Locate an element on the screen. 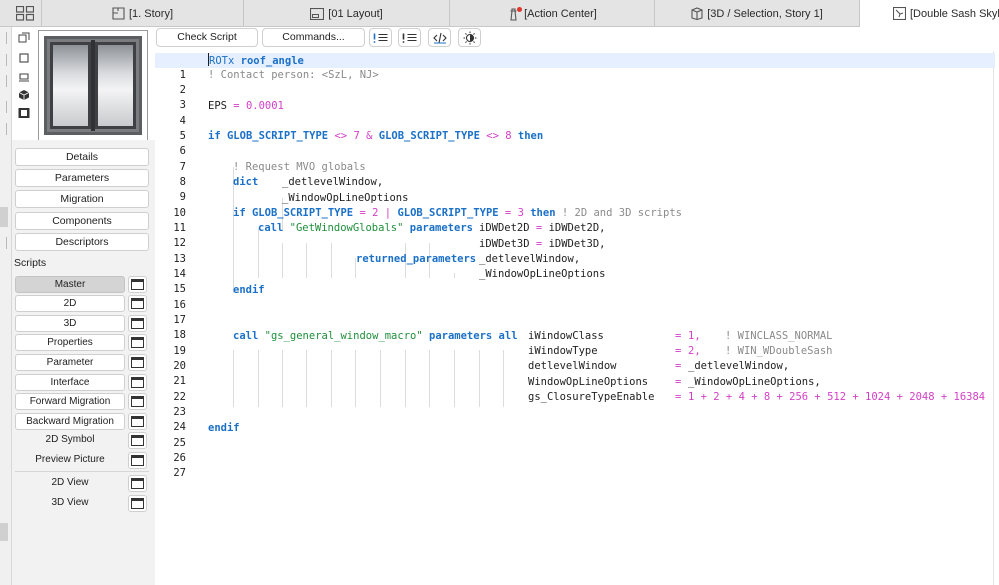  code-token: 7 is located at coordinates (356, 136).